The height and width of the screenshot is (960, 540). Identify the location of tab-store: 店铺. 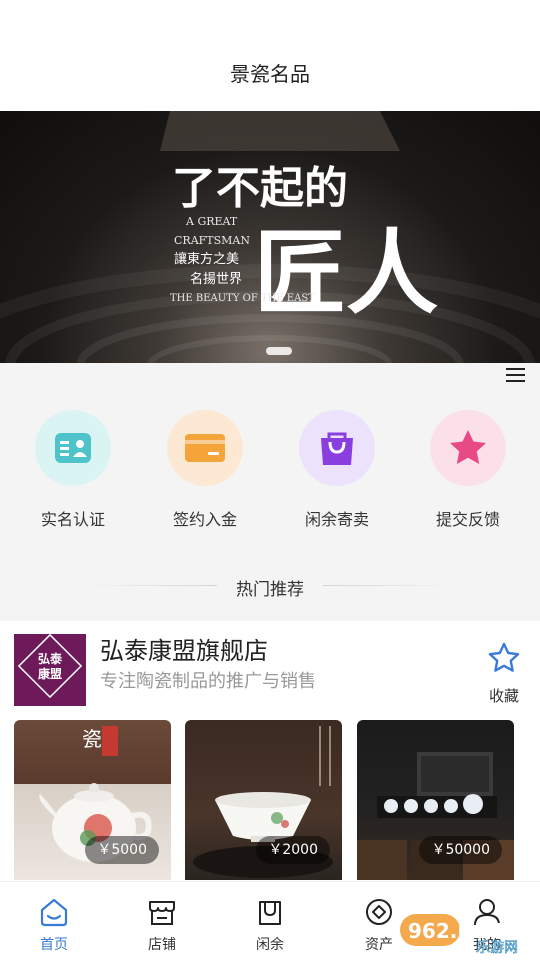
(162, 925).